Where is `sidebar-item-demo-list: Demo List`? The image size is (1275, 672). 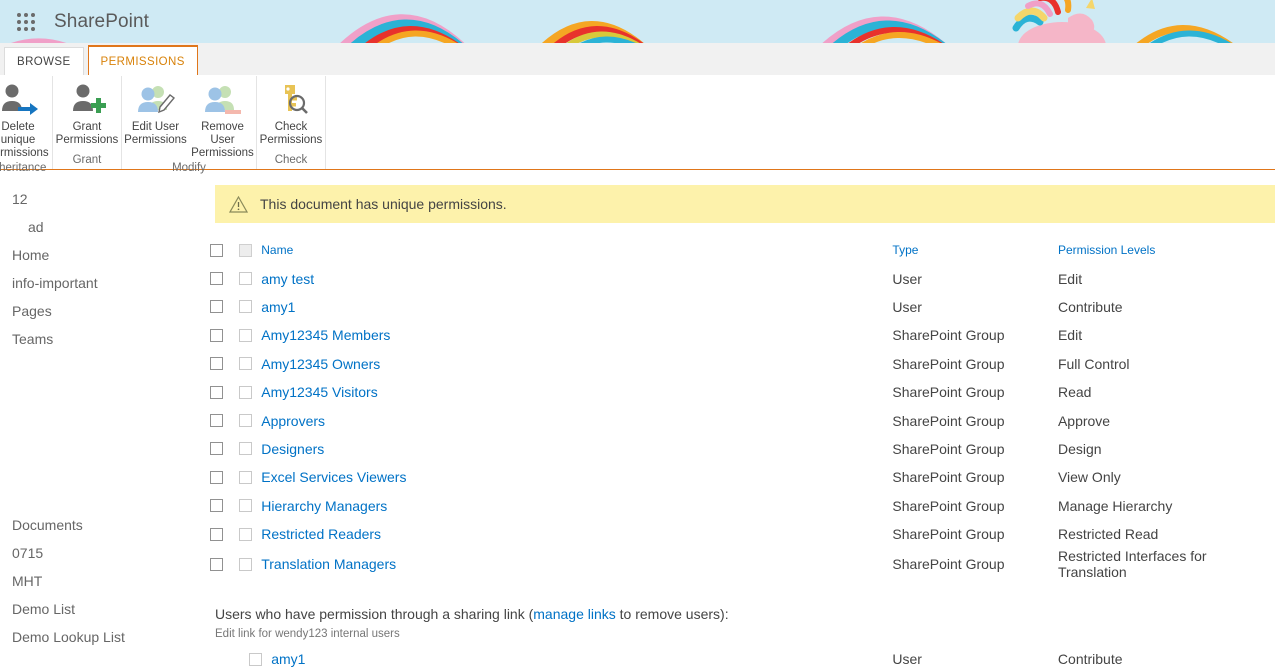 sidebar-item-demo-list: Demo List is located at coordinates (102, 609).